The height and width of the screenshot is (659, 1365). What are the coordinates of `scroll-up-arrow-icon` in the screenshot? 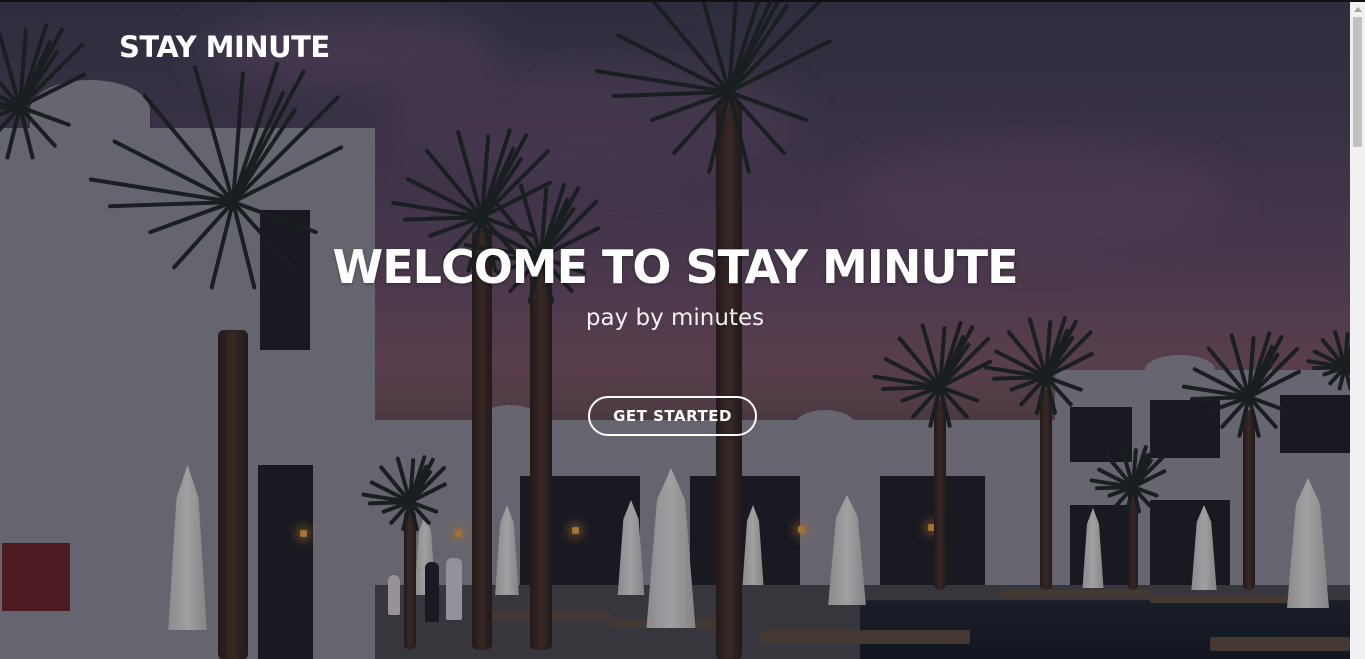 It's located at (1357, 9).